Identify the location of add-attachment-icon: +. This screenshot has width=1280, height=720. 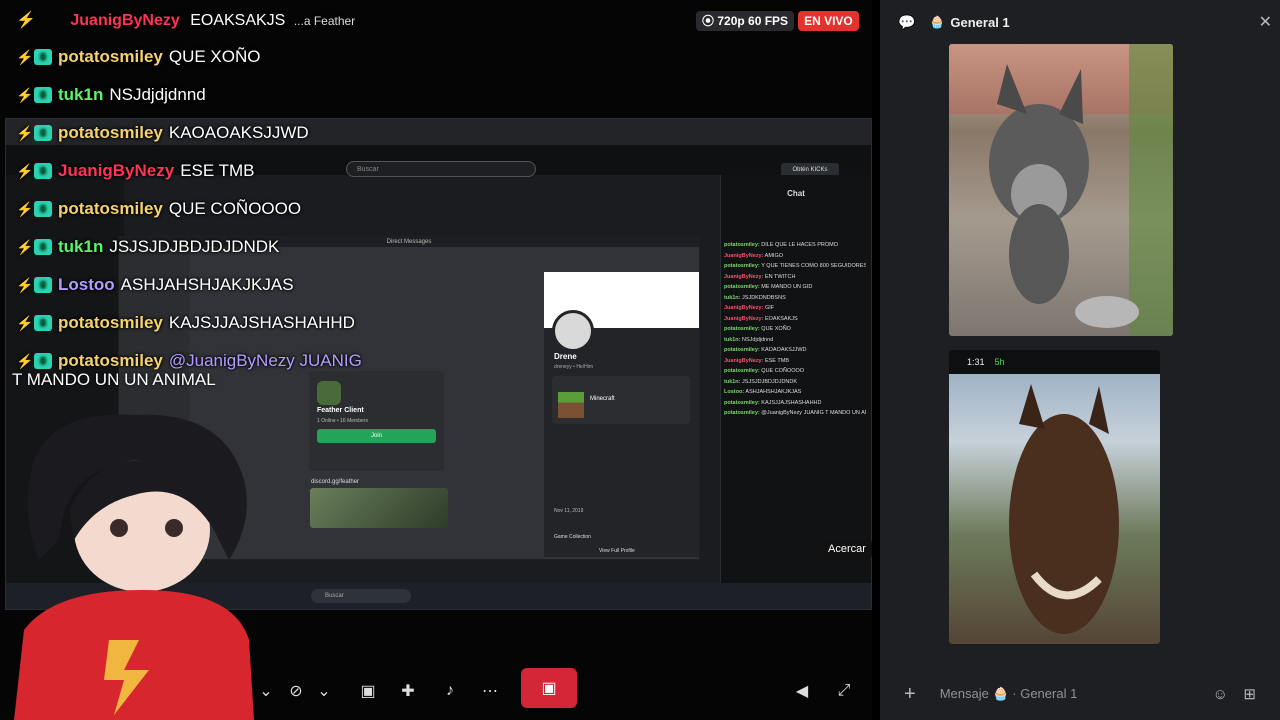
(910, 694).